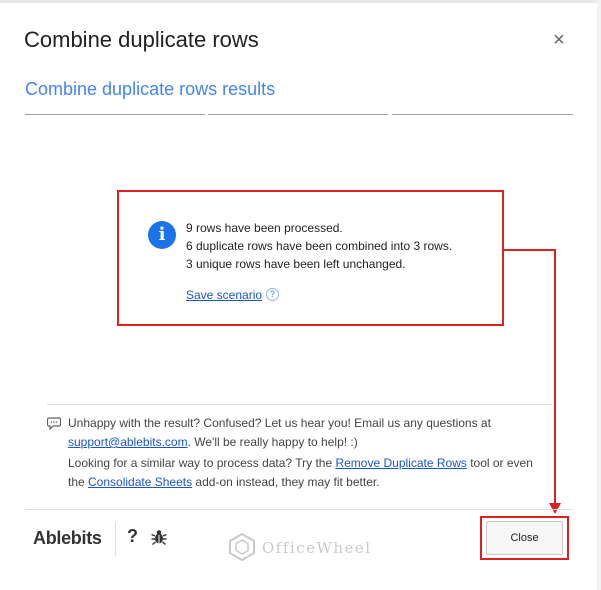  What do you see at coordinates (272, 442) in the screenshot?
I see `feedback-text-2: . We'll be really happy to help! :)` at bounding box center [272, 442].